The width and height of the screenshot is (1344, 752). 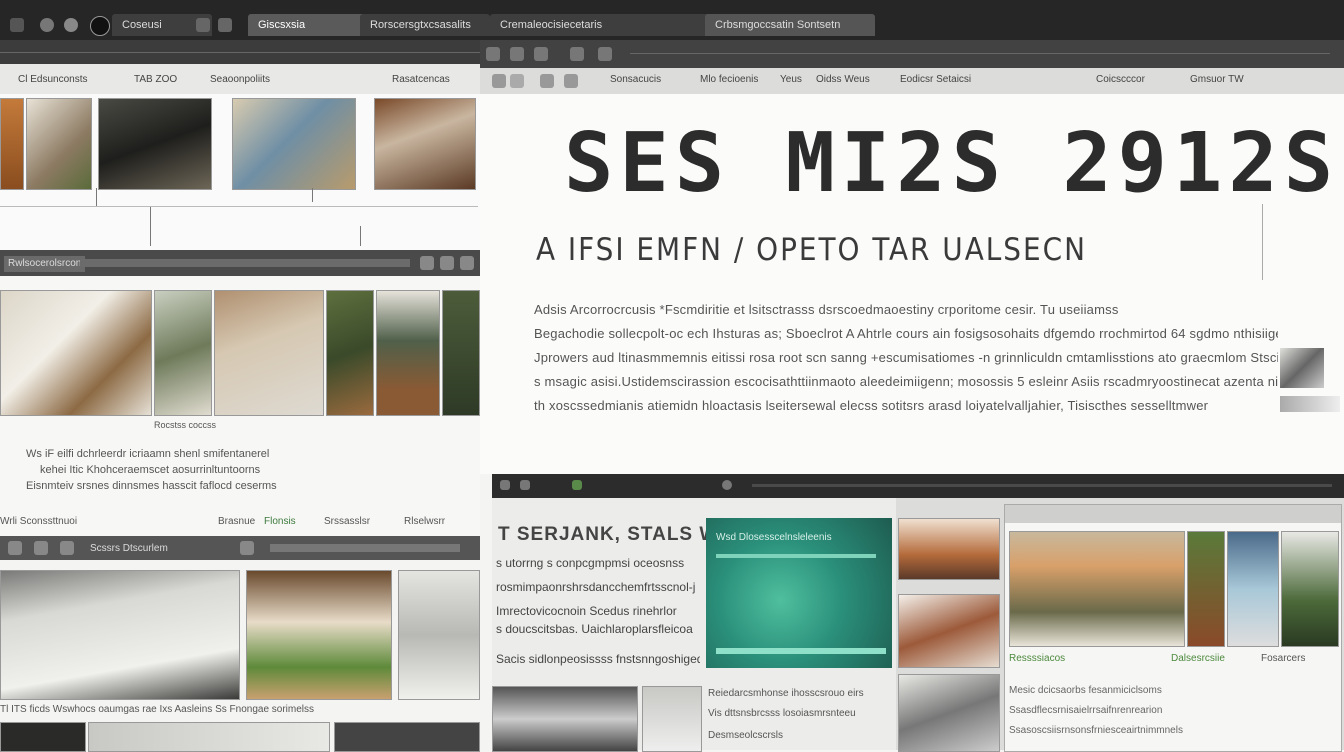 I want to click on pin-icon, so click(x=499, y=81).